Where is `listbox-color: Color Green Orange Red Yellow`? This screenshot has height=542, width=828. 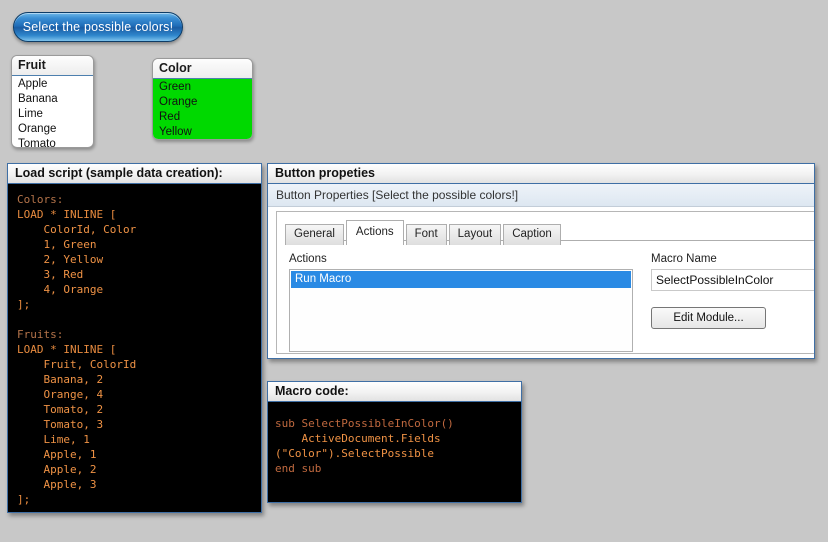
listbox-color: Color Green Orange Red Yellow is located at coordinates (202, 99).